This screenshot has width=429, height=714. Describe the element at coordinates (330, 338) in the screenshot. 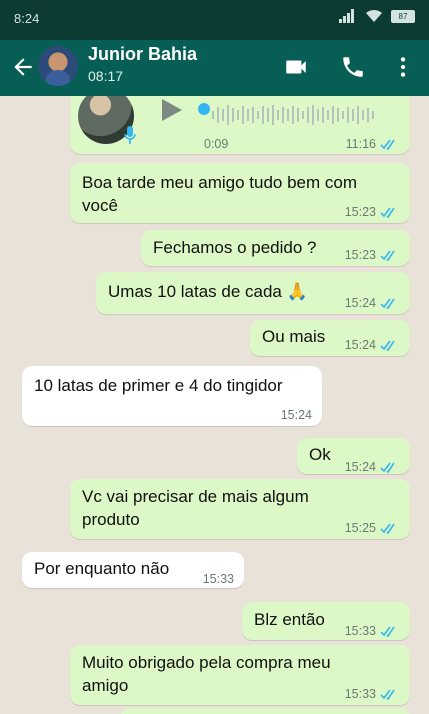

I see `message-bubble: Ou mais 15:24` at that location.